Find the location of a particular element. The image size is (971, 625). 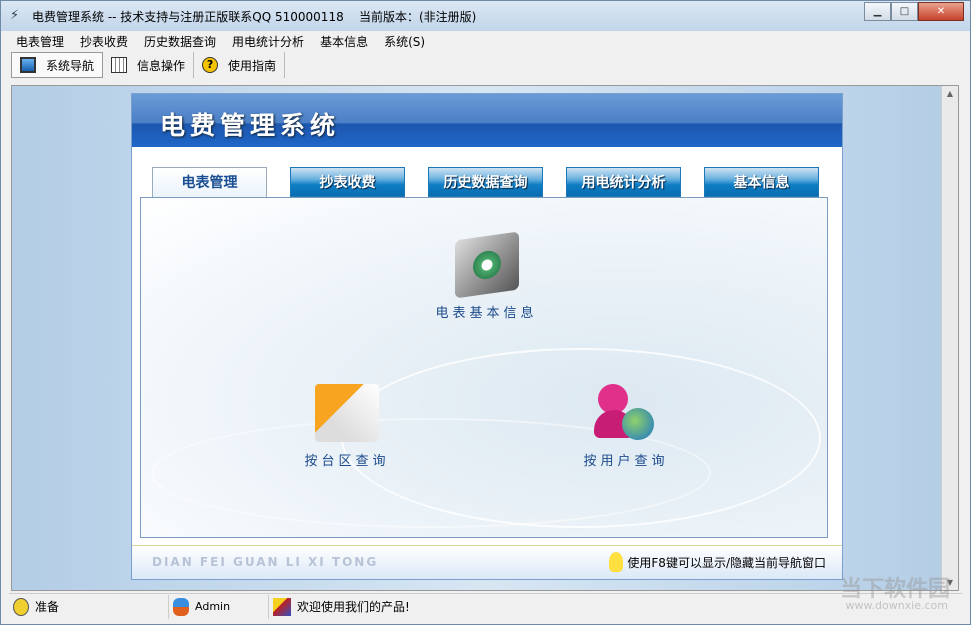

toolbar-nav-label: 系统导航 is located at coordinates (70, 65).